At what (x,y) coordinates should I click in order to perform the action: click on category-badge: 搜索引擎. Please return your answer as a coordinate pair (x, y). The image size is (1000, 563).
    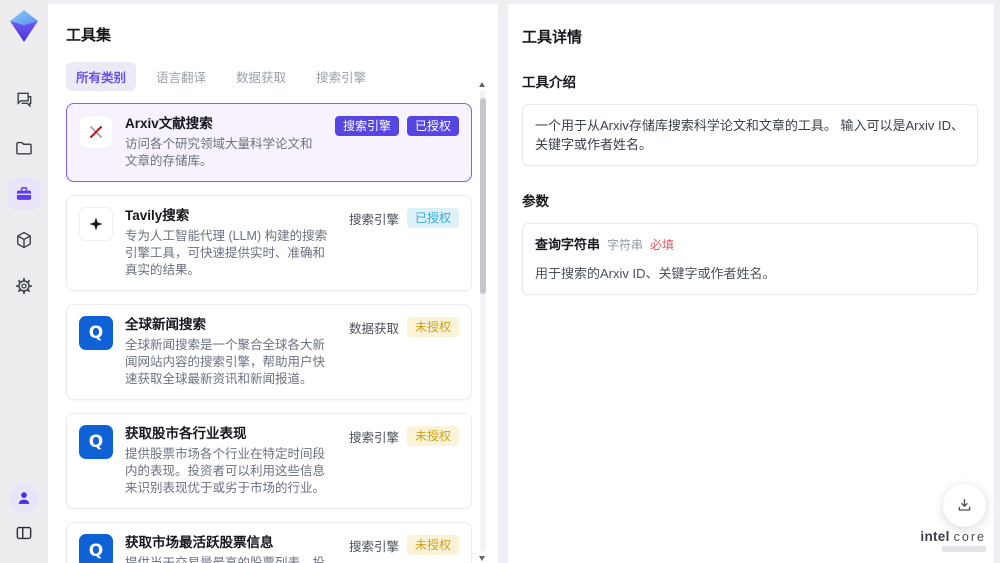
    Looking at the image, I should click on (366, 126).